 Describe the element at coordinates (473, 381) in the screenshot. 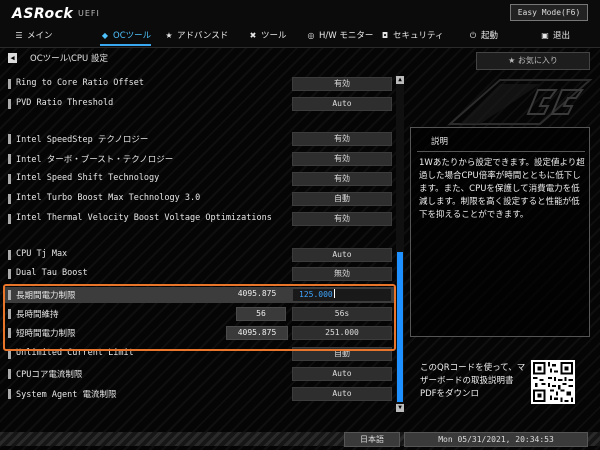

I see `qr-caption: このQRコードを使って、マザーボードの取扱説明書PDFをダウンロ` at that location.